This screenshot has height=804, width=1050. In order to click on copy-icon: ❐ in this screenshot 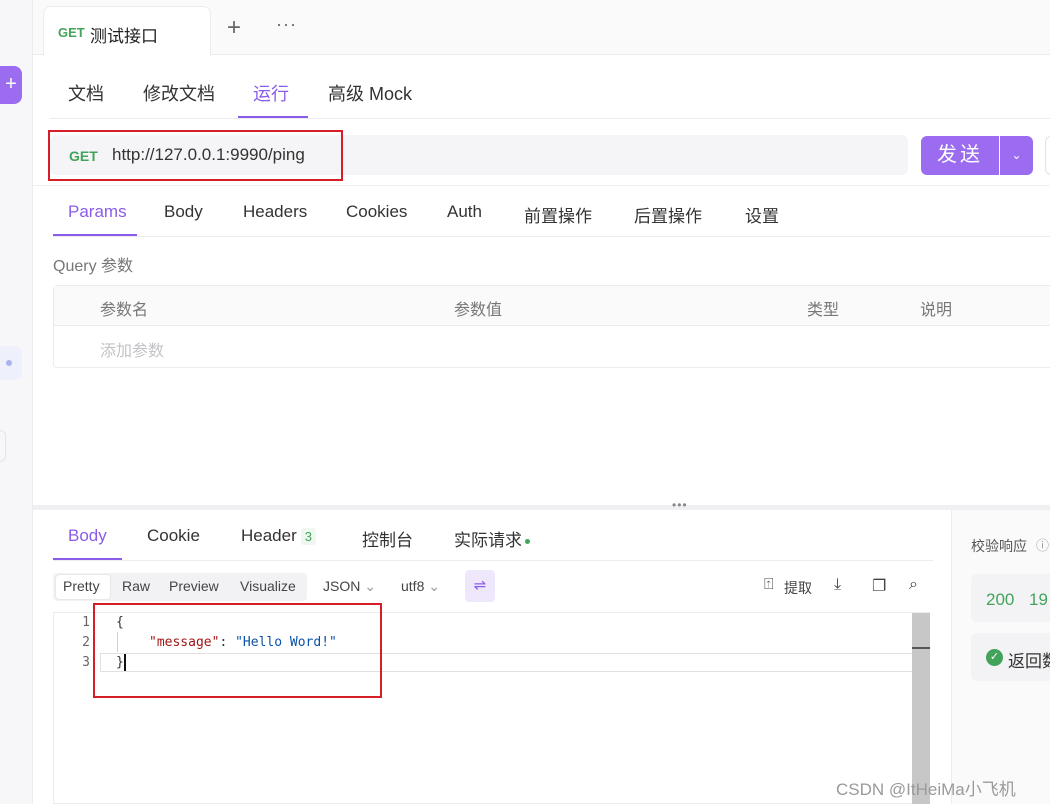, I will do `click(879, 586)`.